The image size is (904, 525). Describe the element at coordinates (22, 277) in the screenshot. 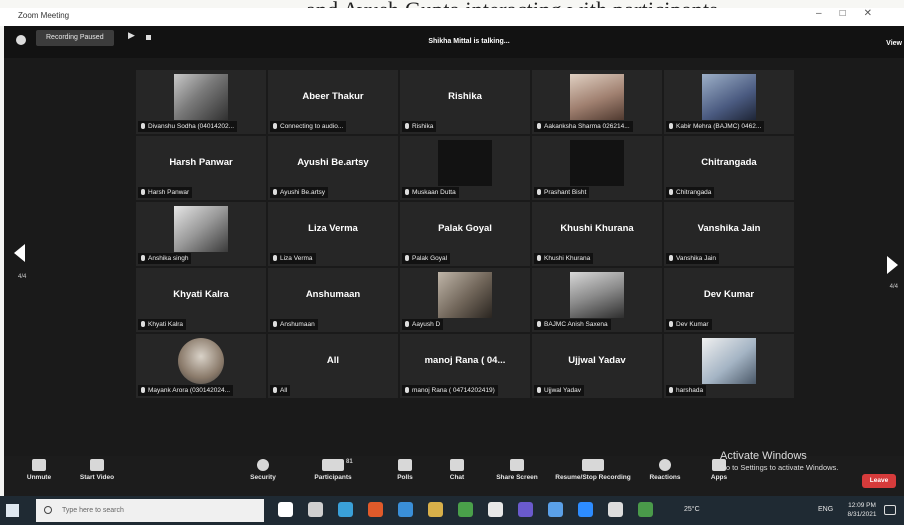

I see `page-indicator-left: 4/4` at that location.